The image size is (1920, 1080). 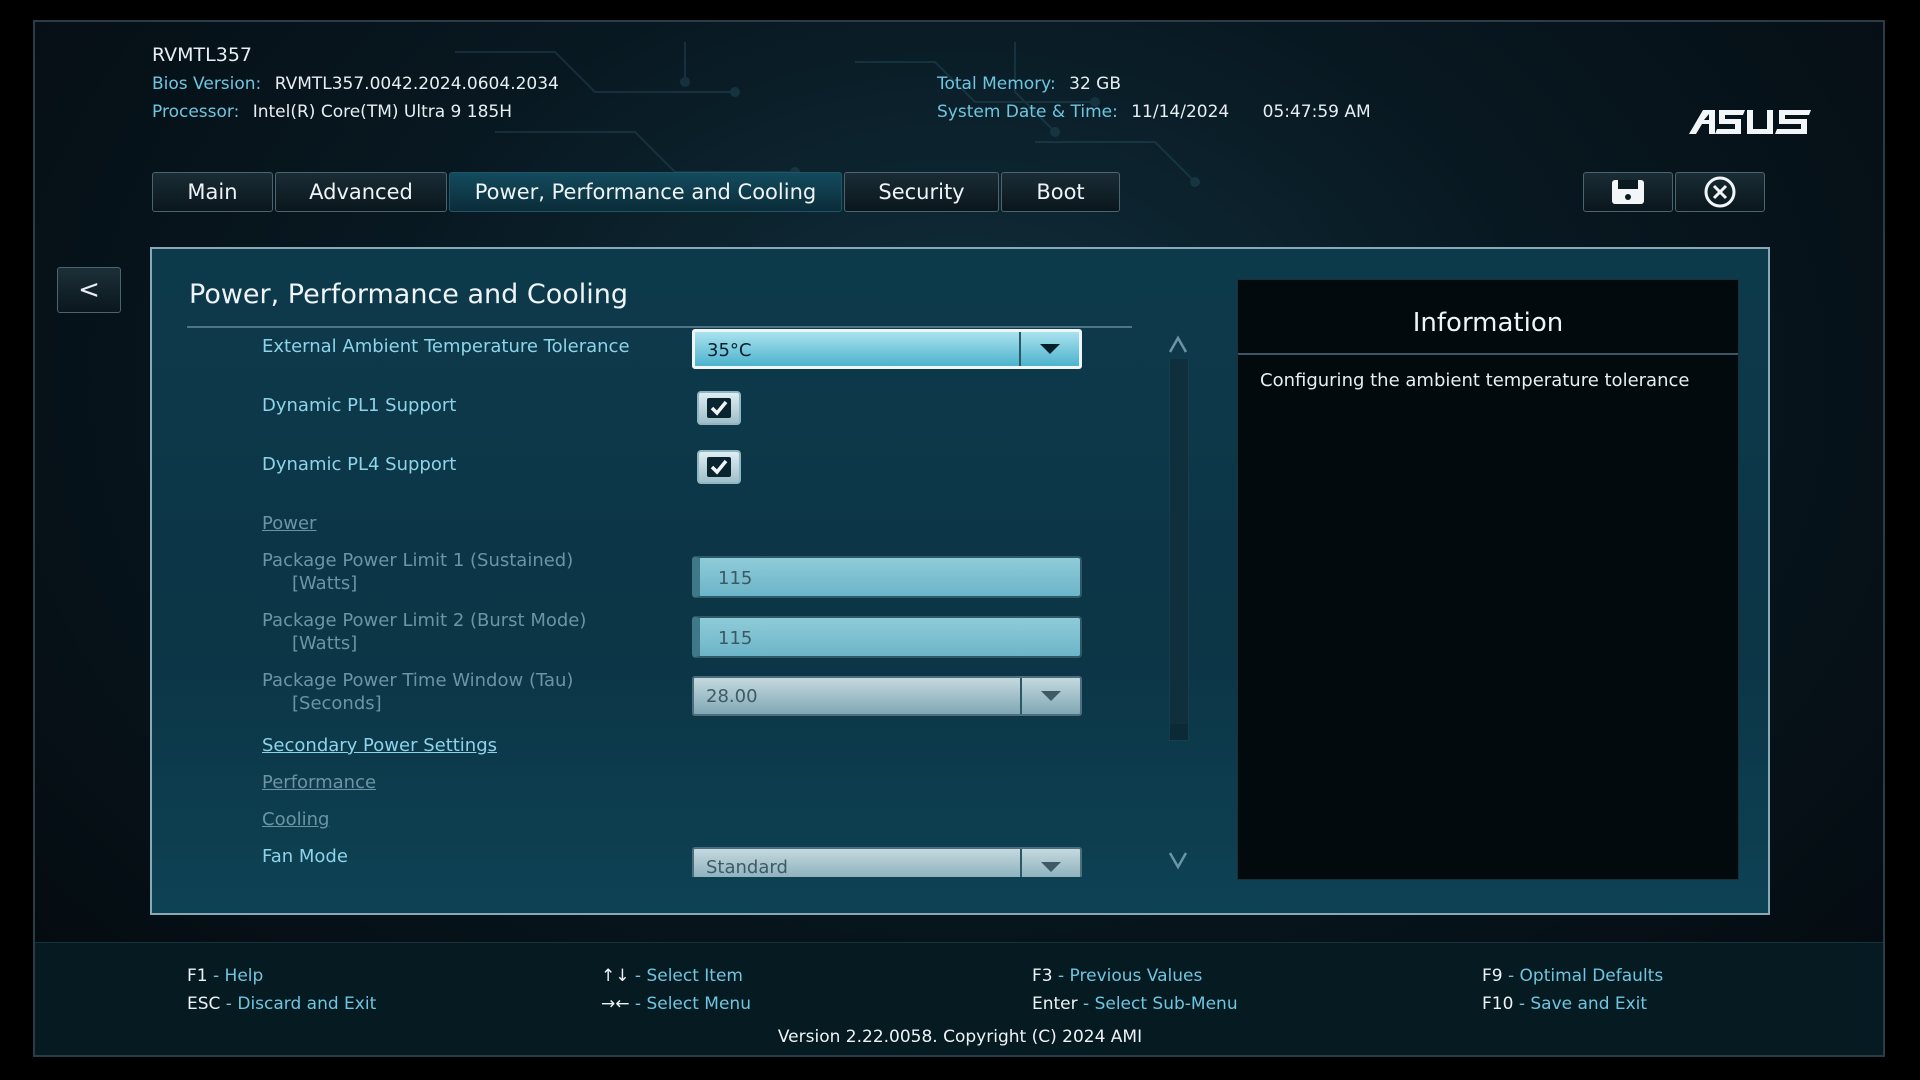 I want to click on datetime-label: System Date & Time:, so click(x=1027, y=112).